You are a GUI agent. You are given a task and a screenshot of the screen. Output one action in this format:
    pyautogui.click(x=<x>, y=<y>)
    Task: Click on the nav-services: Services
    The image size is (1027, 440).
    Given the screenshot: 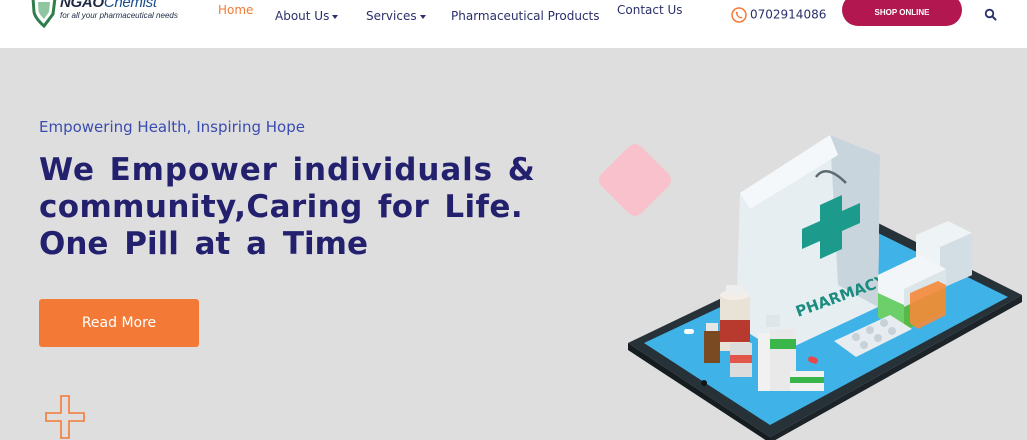 What is the action you would take?
    pyautogui.click(x=396, y=16)
    